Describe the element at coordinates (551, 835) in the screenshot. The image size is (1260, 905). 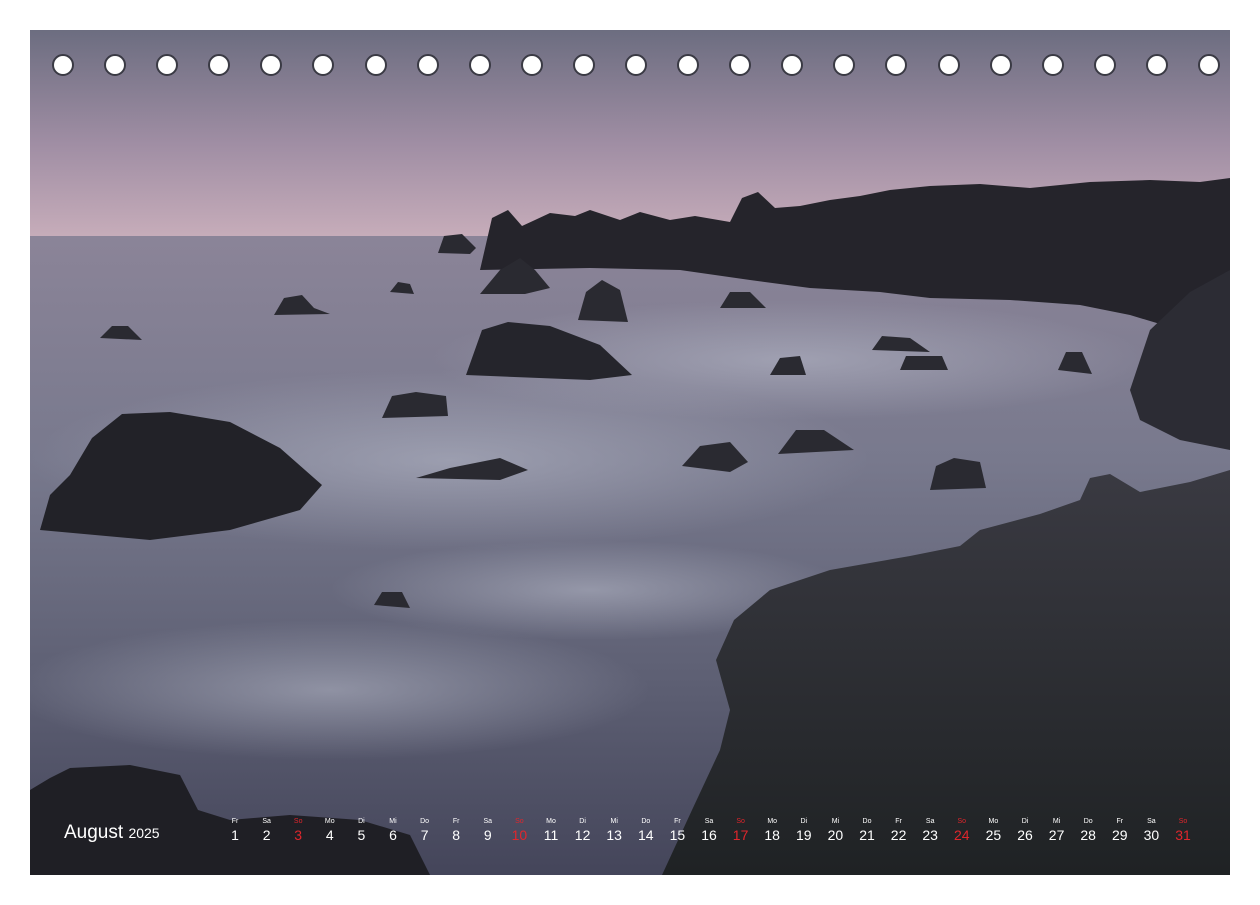
I see `day-number: 11` at that location.